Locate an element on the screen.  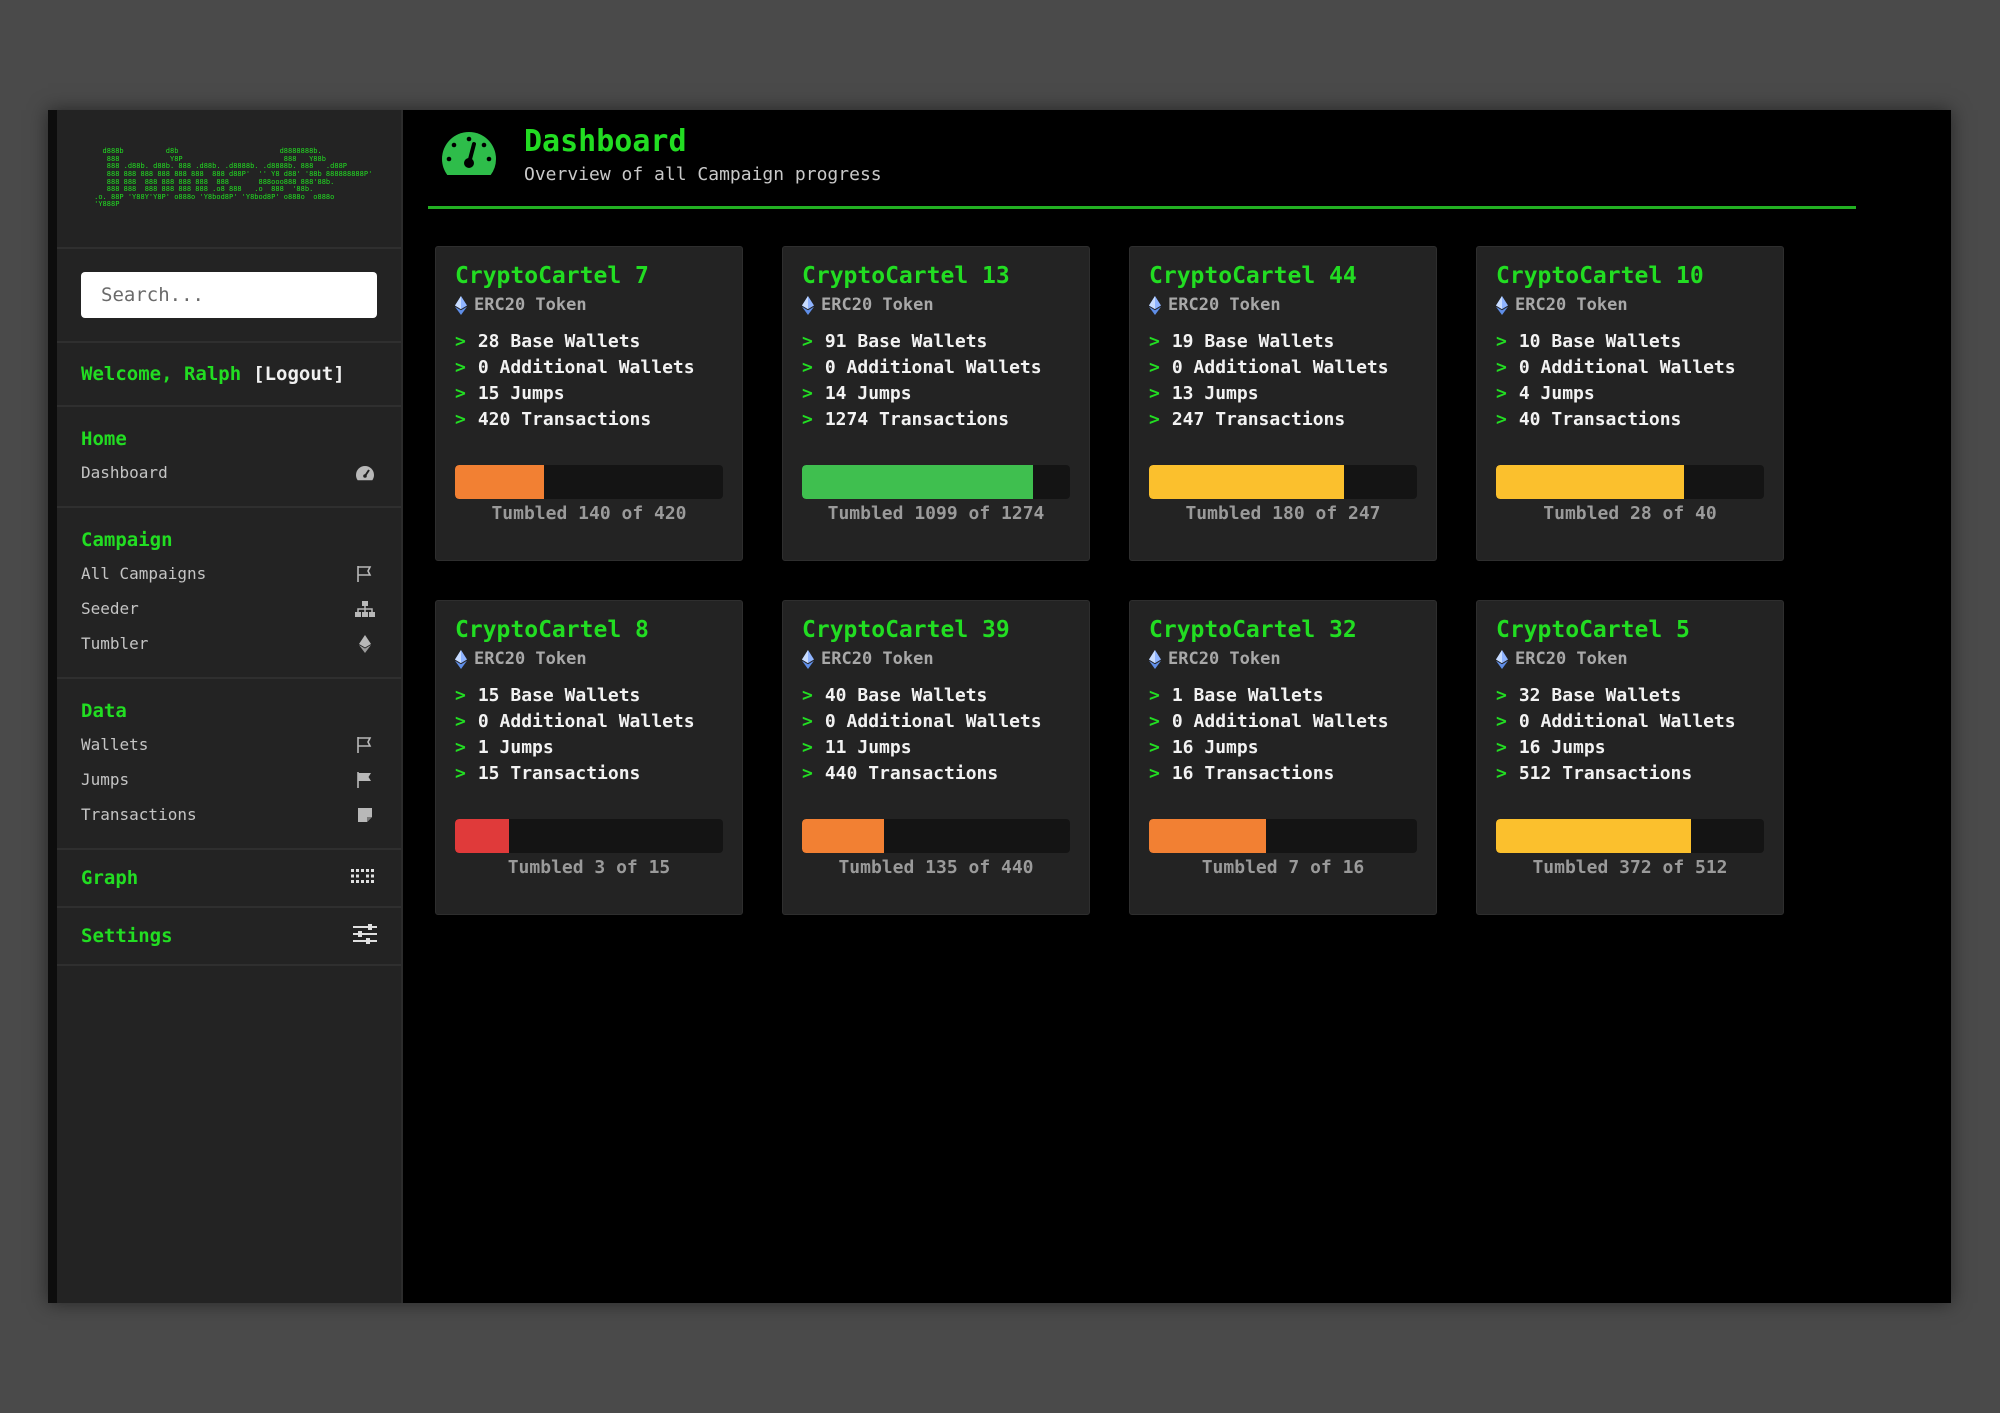
nav-section-campaign: Campaign All Campaigns Seeder Tumbler is located at coordinates (229, 593).